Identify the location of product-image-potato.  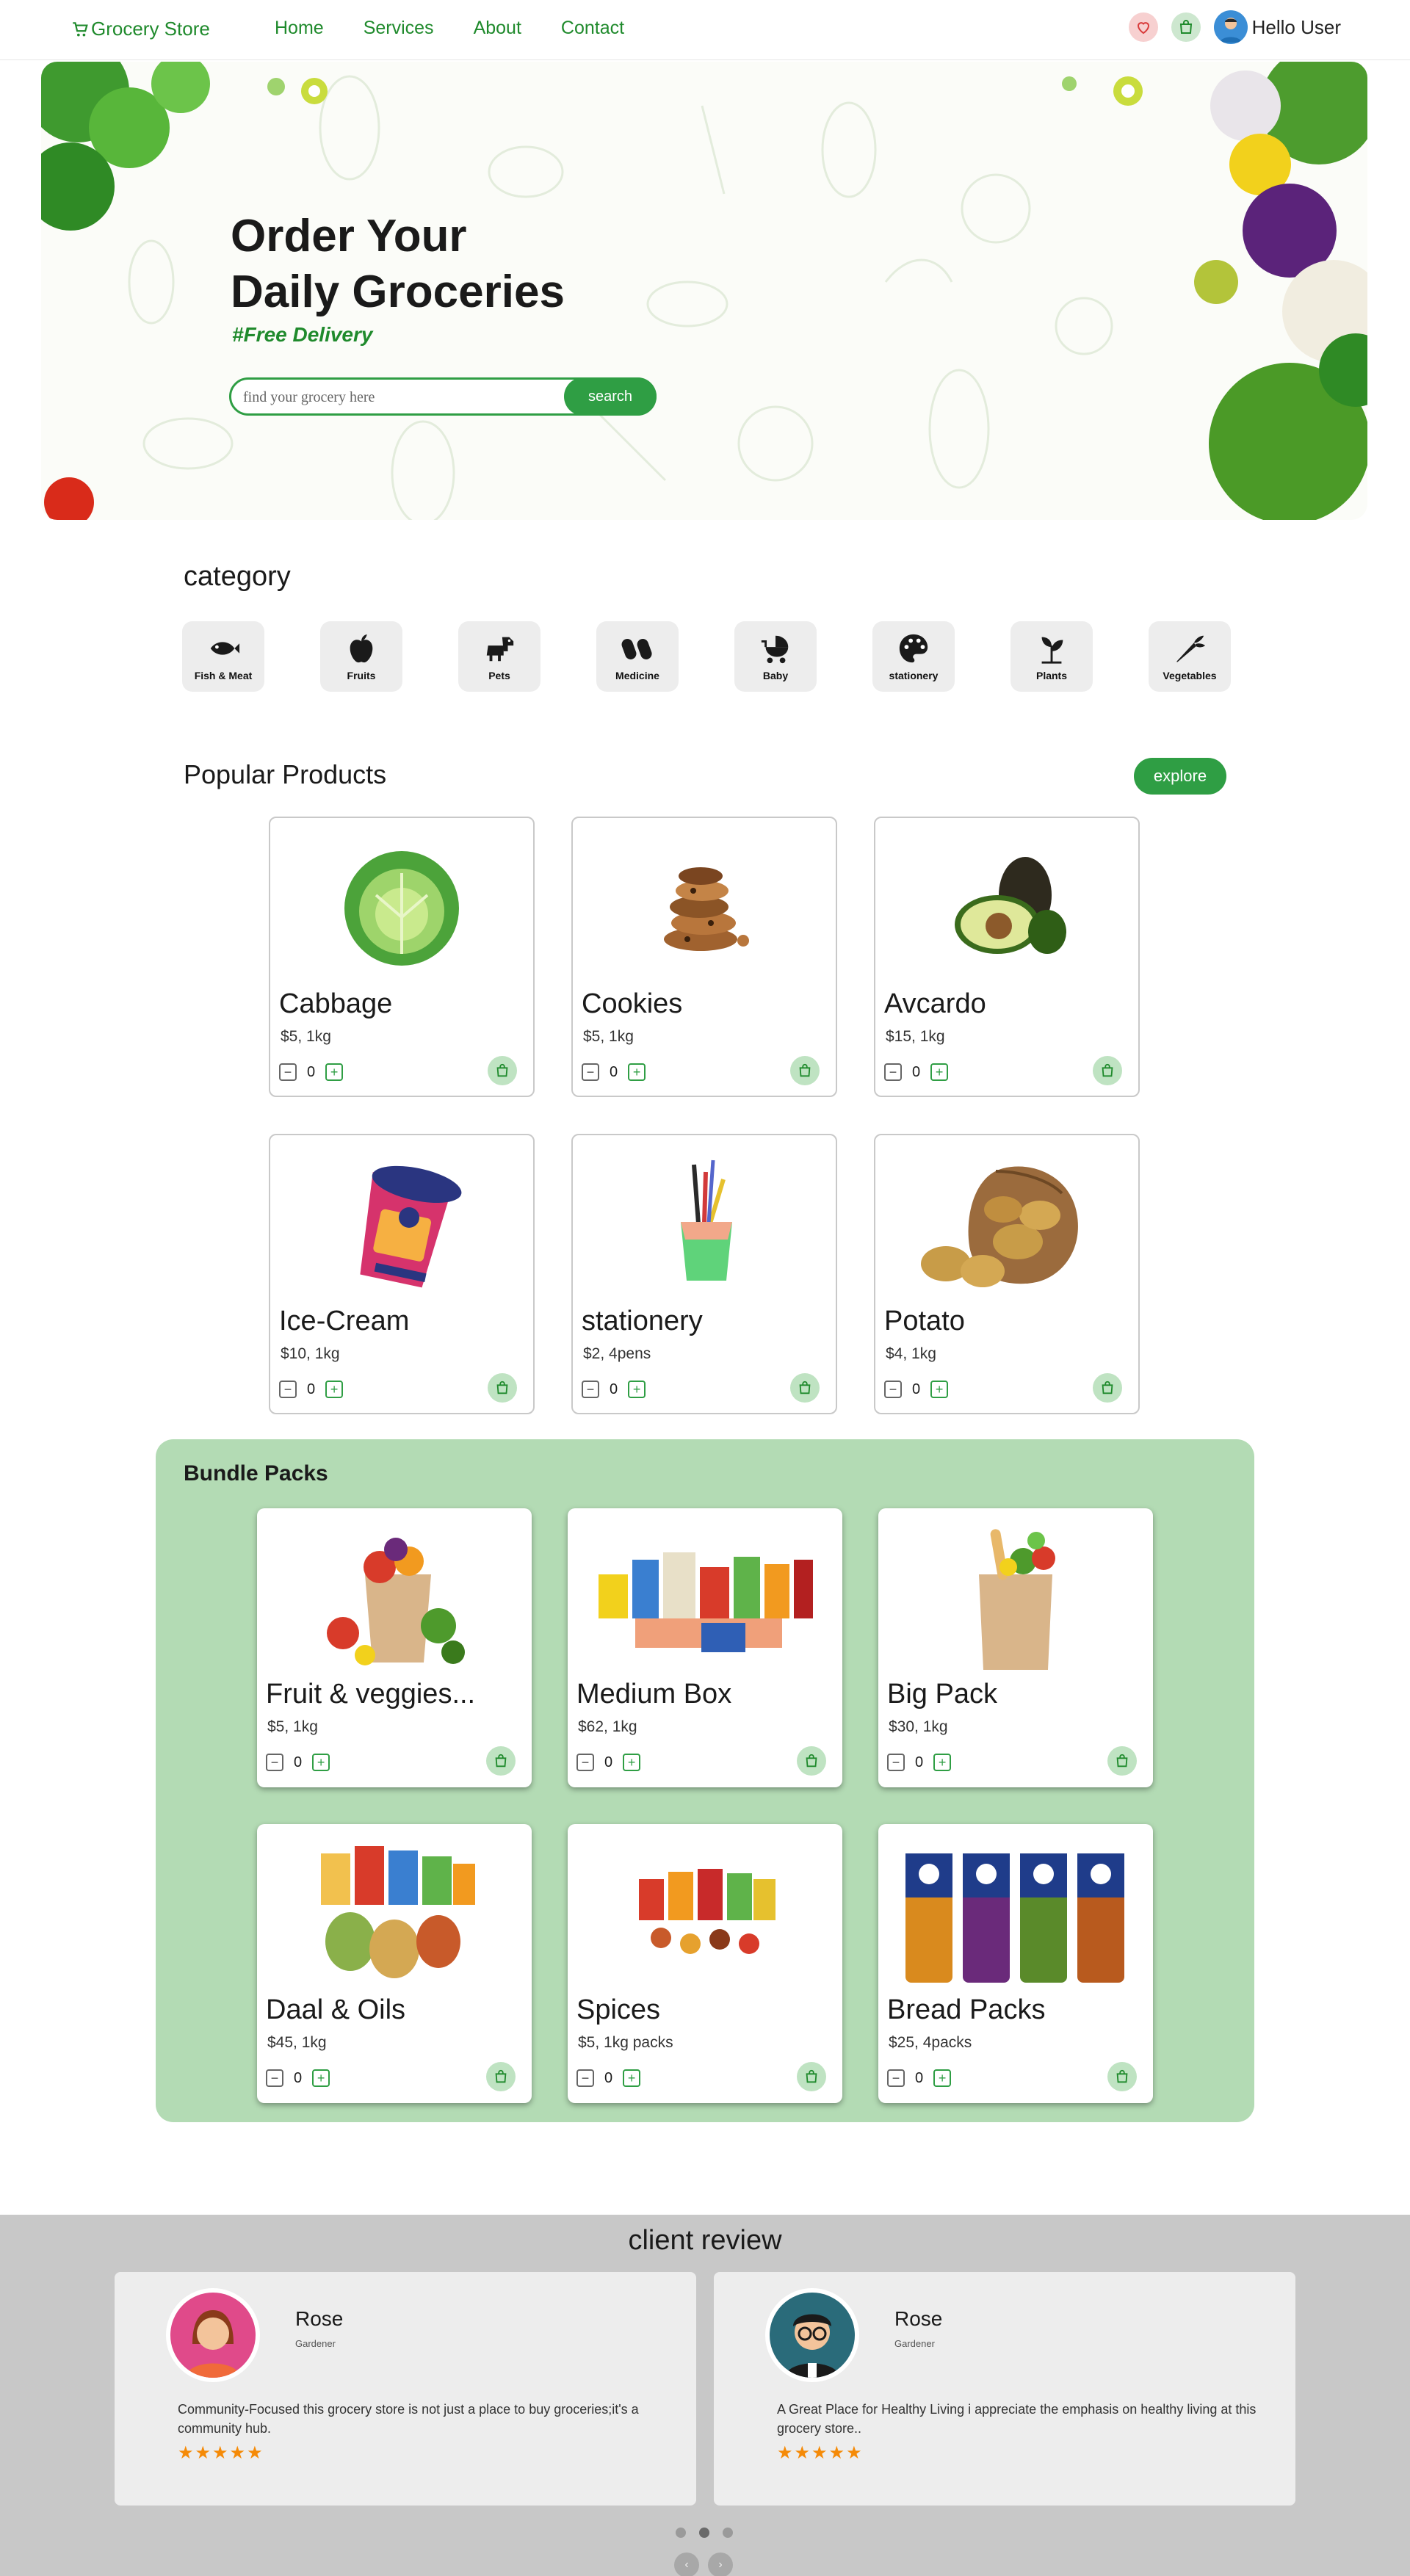
(1006, 1223).